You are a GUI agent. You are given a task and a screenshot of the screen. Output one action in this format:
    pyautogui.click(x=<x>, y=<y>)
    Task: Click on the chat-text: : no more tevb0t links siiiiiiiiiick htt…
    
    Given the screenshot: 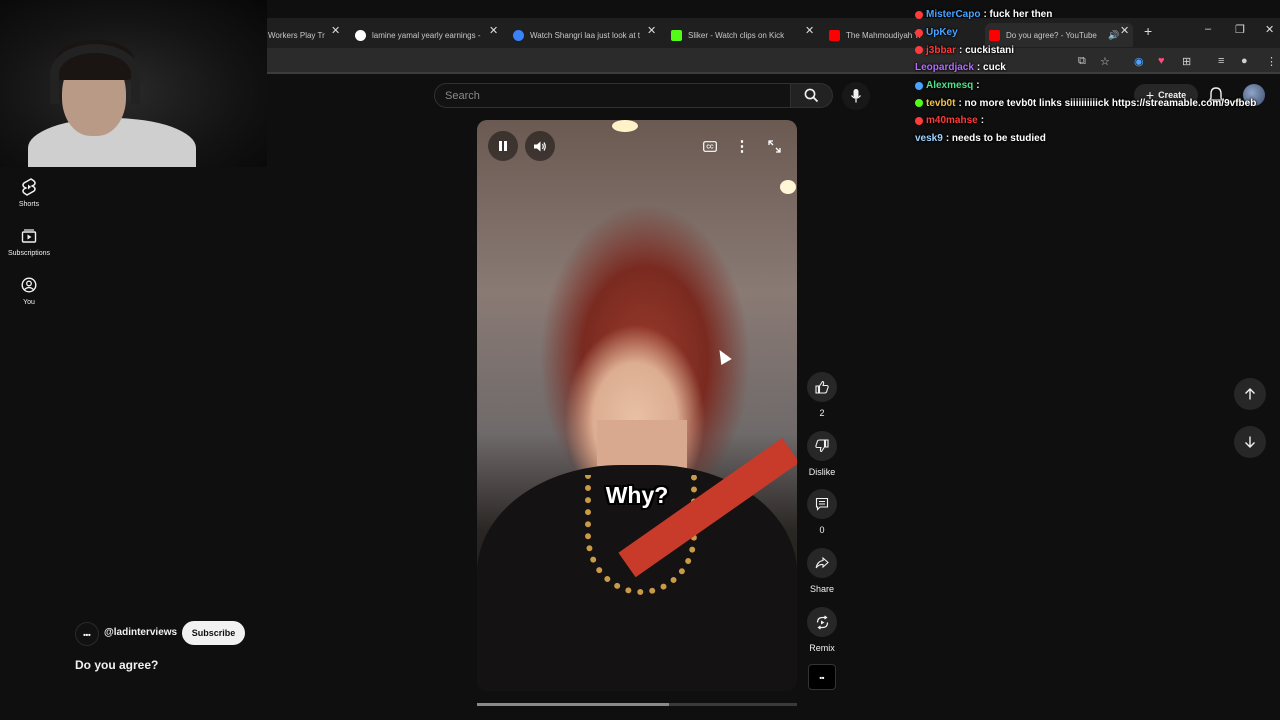 What is the action you would take?
    pyautogui.click(x=1107, y=103)
    